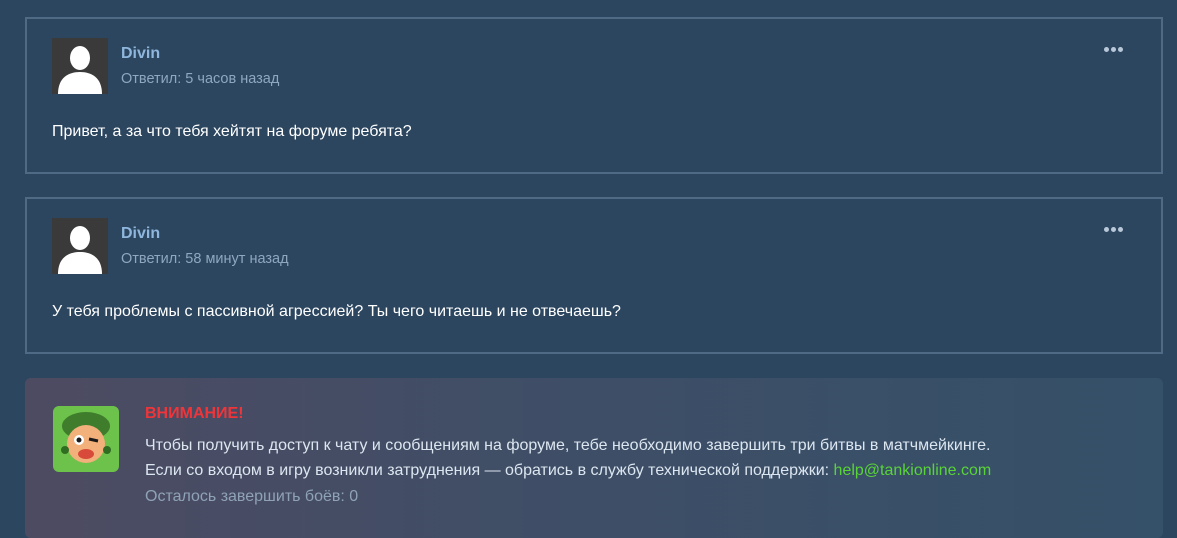 The height and width of the screenshot is (538, 1177). Describe the element at coordinates (252, 496) in the screenshot. I see `remaining-battles: Осталось завершить боёв: 0` at that location.